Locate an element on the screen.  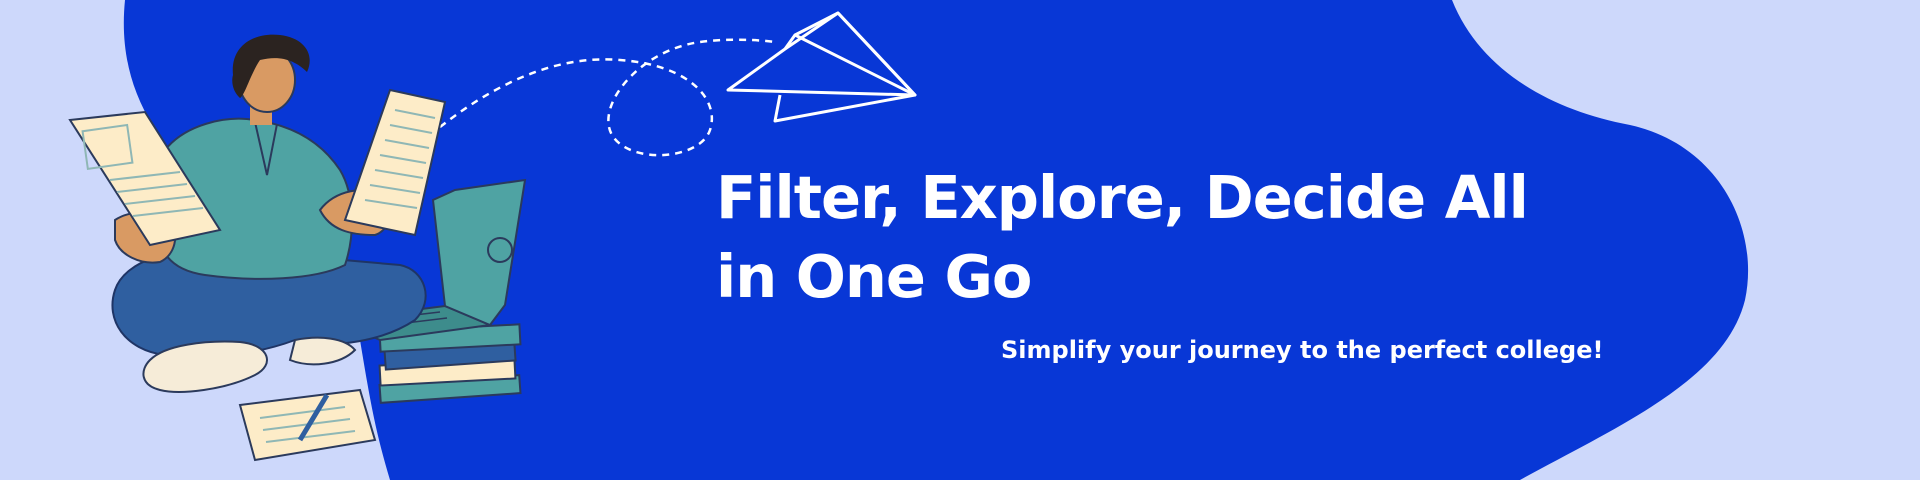
headline-line-2: in One Go is located at coordinates (874, 276).